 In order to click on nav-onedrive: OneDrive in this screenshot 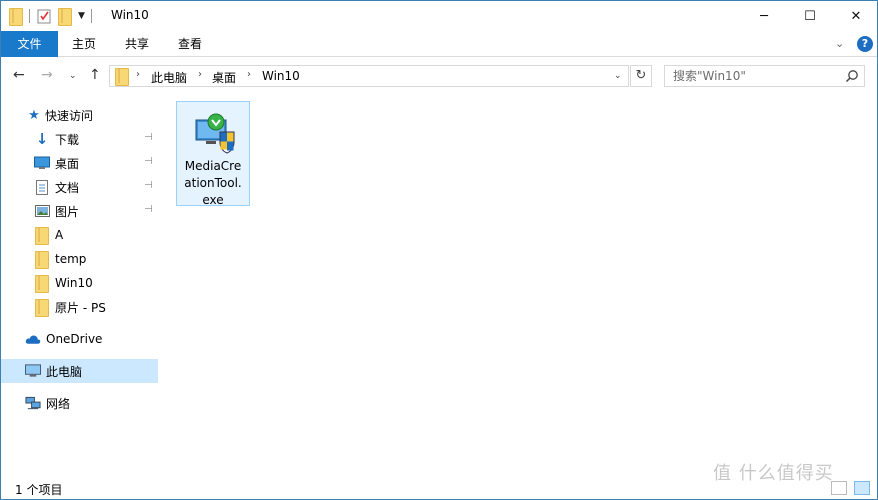, I will do `click(79, 339)`.